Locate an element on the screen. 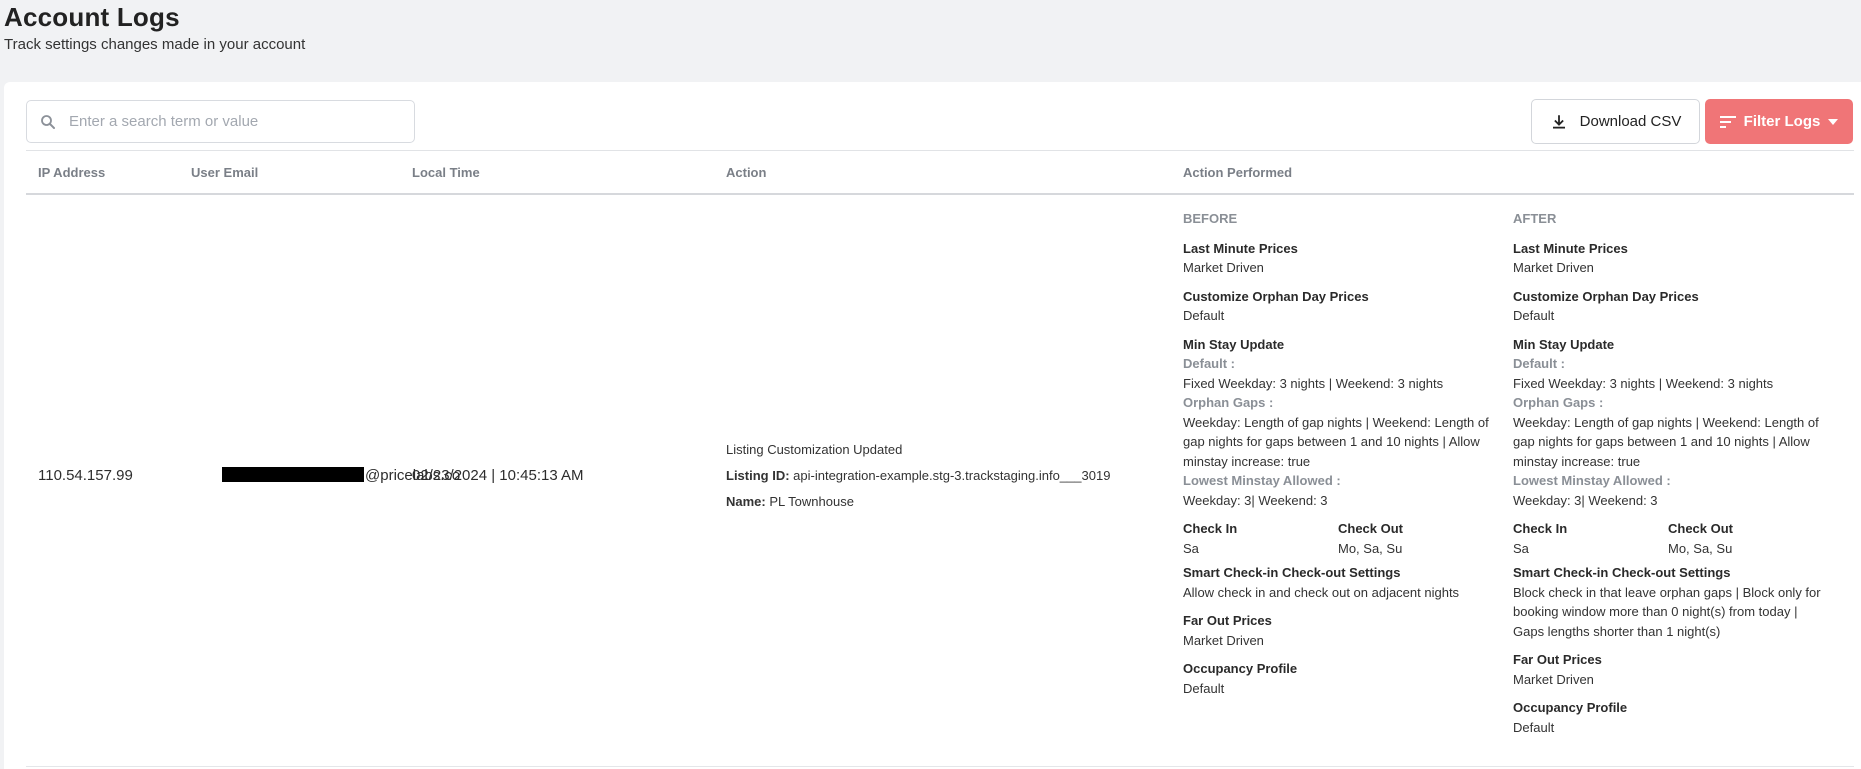  page-title: Account Logs is located at coordinates (92, 17).